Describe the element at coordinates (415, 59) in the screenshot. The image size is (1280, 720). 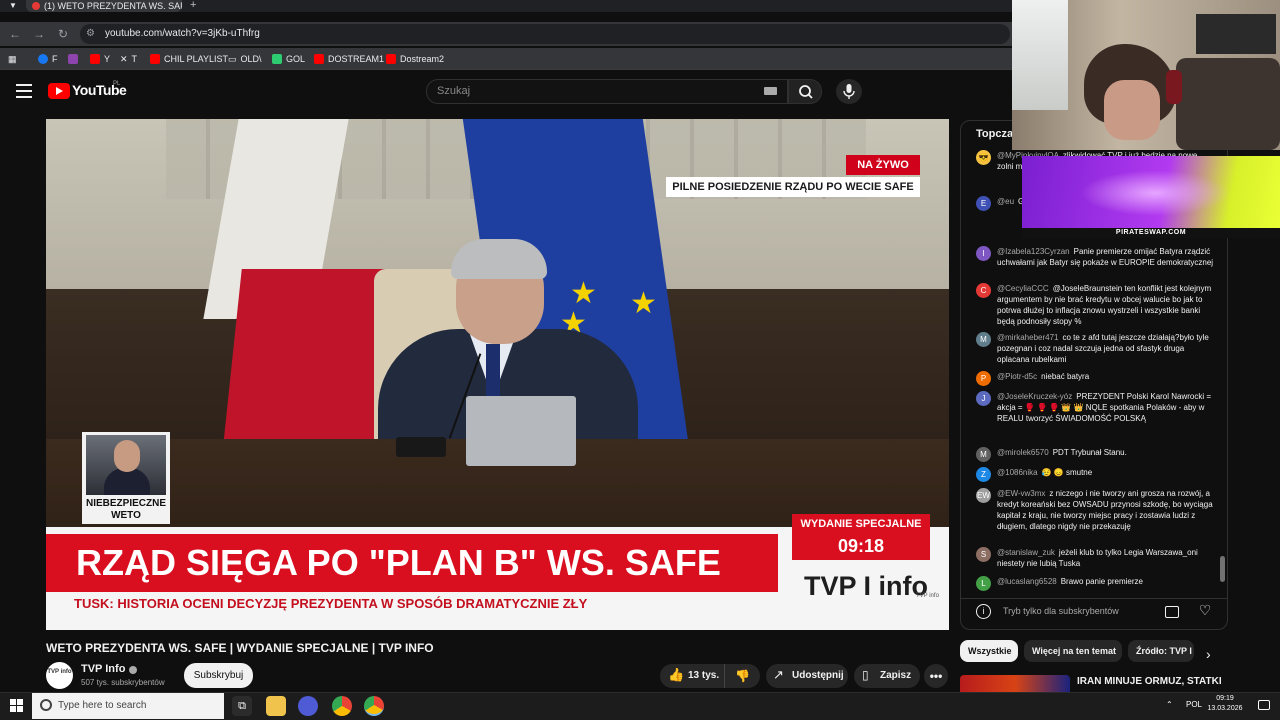
I see `bookmark-dostream2: Dostream2` at that location.